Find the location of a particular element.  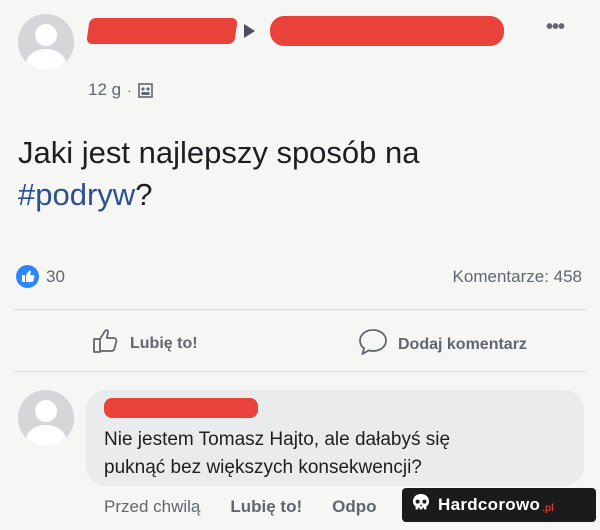

commenter-name-redaction is located at coordinates (181, 408).